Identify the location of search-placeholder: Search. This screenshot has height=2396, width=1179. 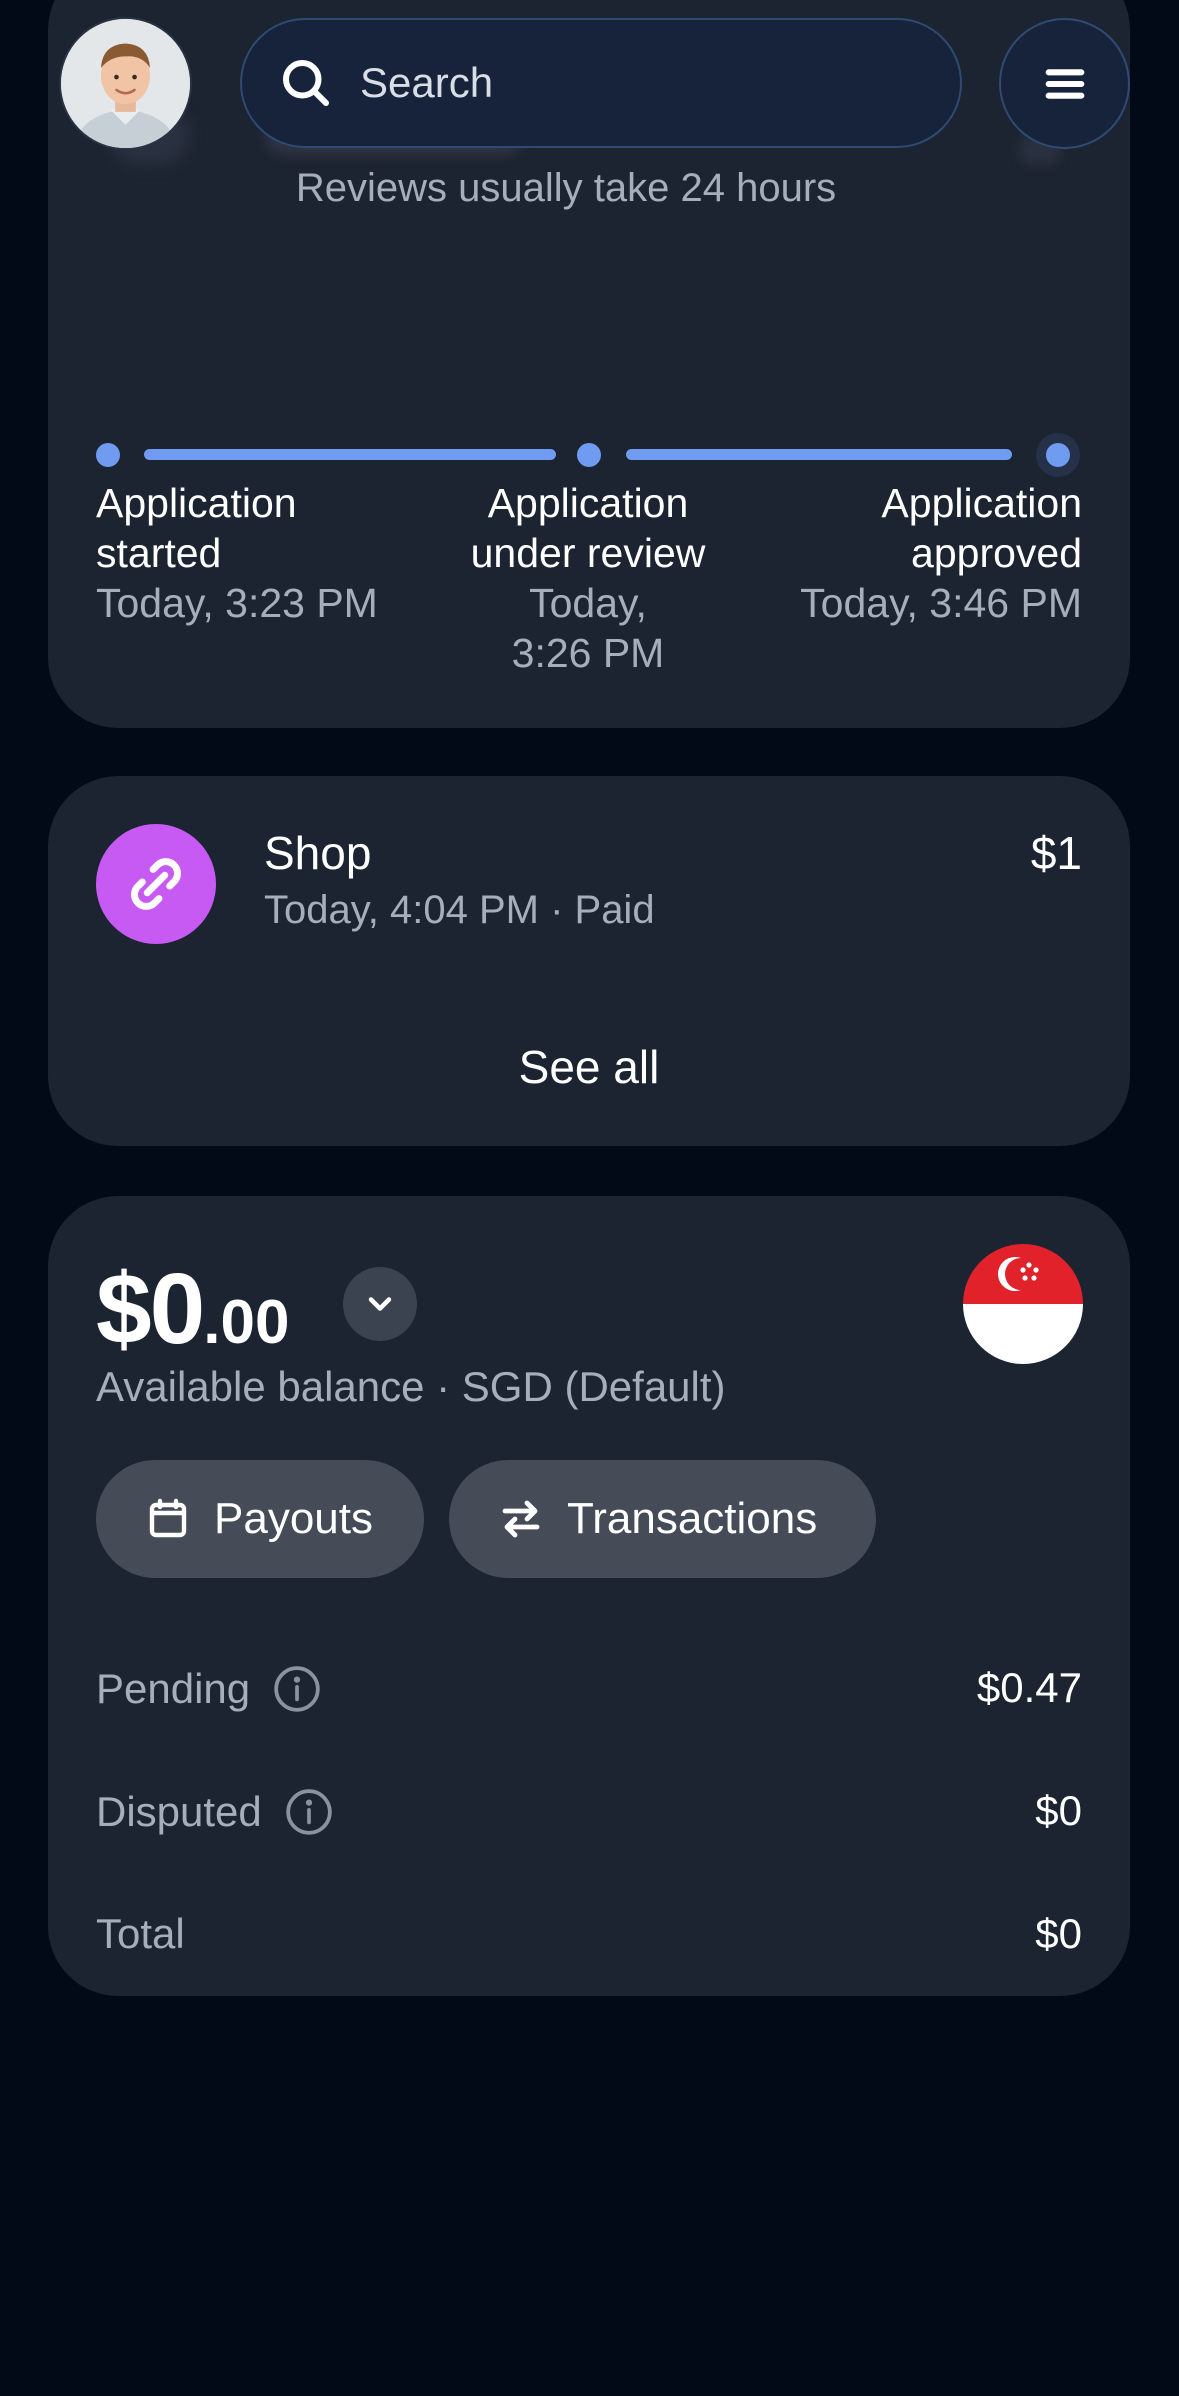
(427, 82).